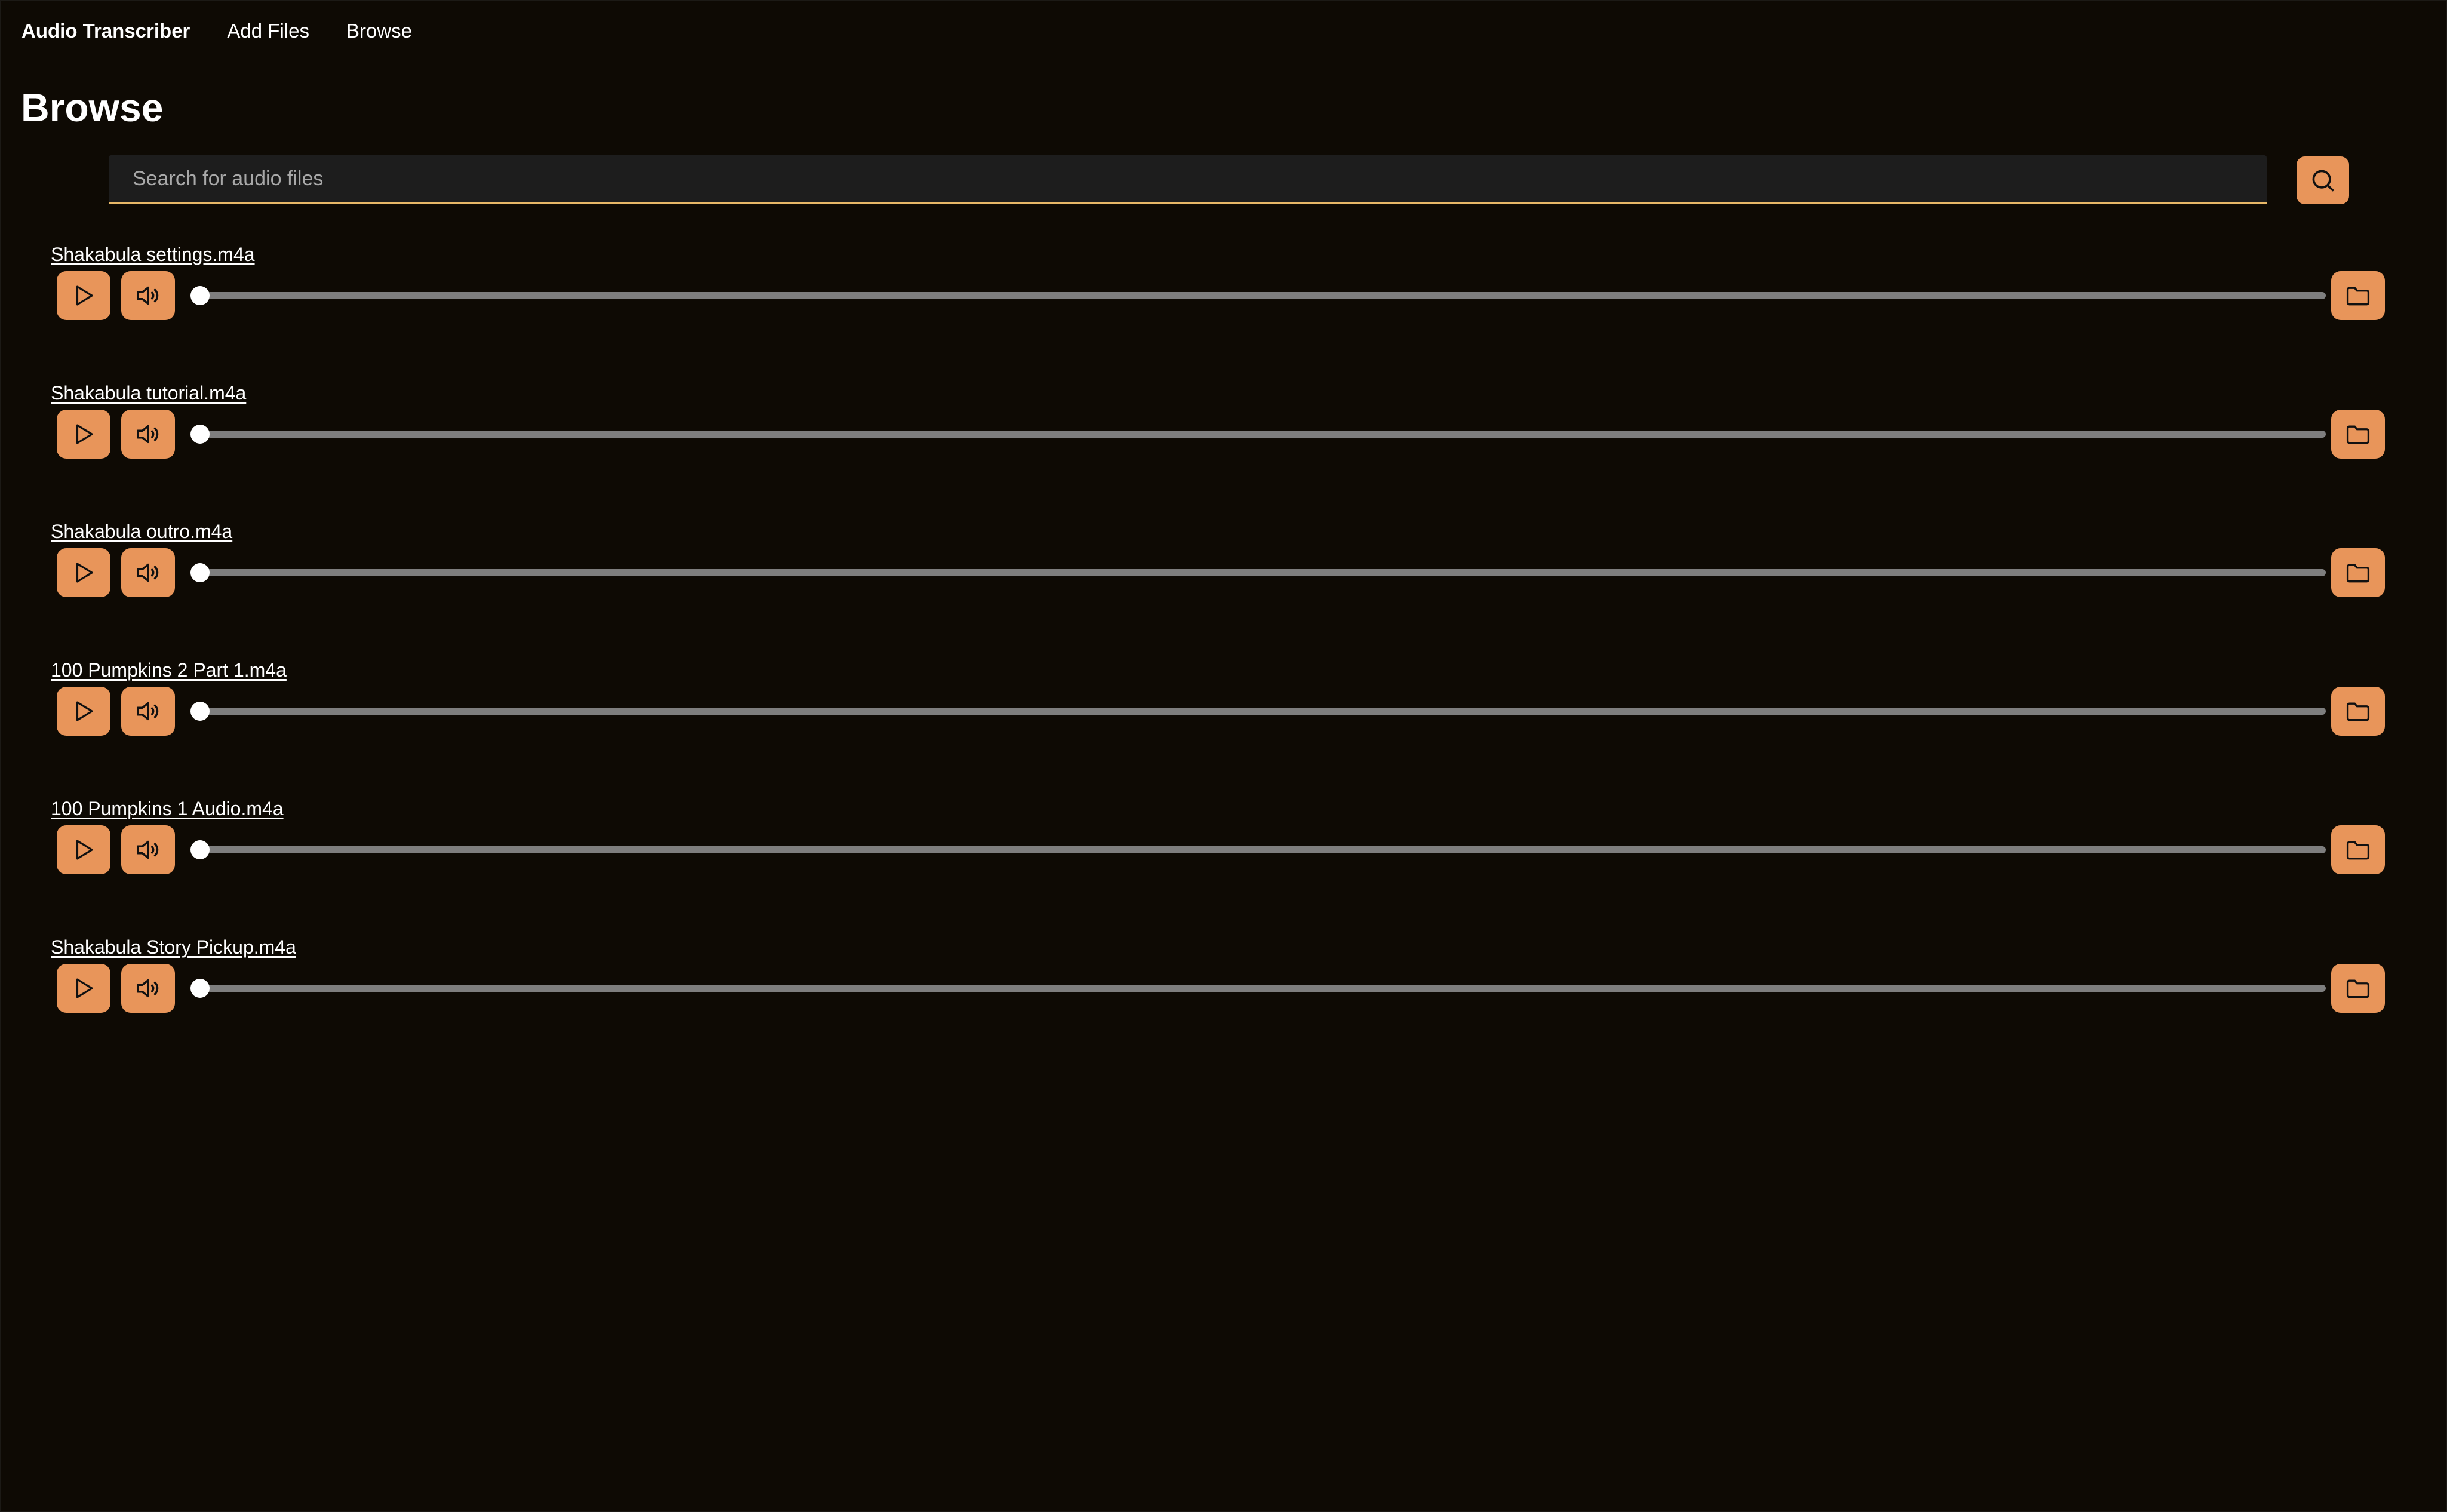 This screenshot has width=2447, height=1512. What do you see at coordinates (173, 947) in the screenshot?
I see `audio-file-name: Shakabula Story Pickup.m4a` at bounding box center [173, 947].